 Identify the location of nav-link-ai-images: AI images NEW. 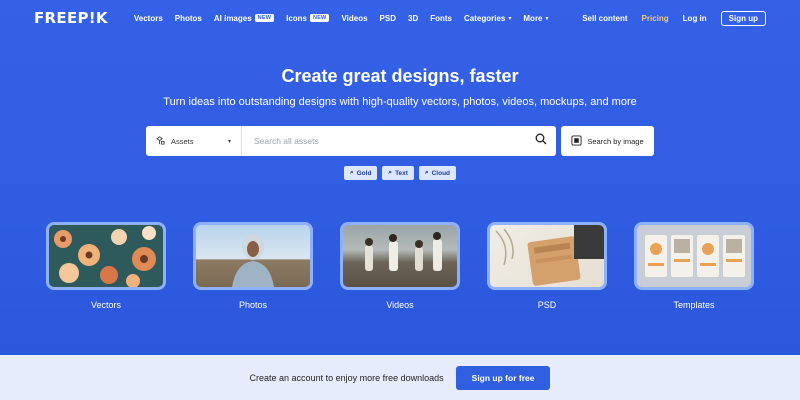
(244, 18).